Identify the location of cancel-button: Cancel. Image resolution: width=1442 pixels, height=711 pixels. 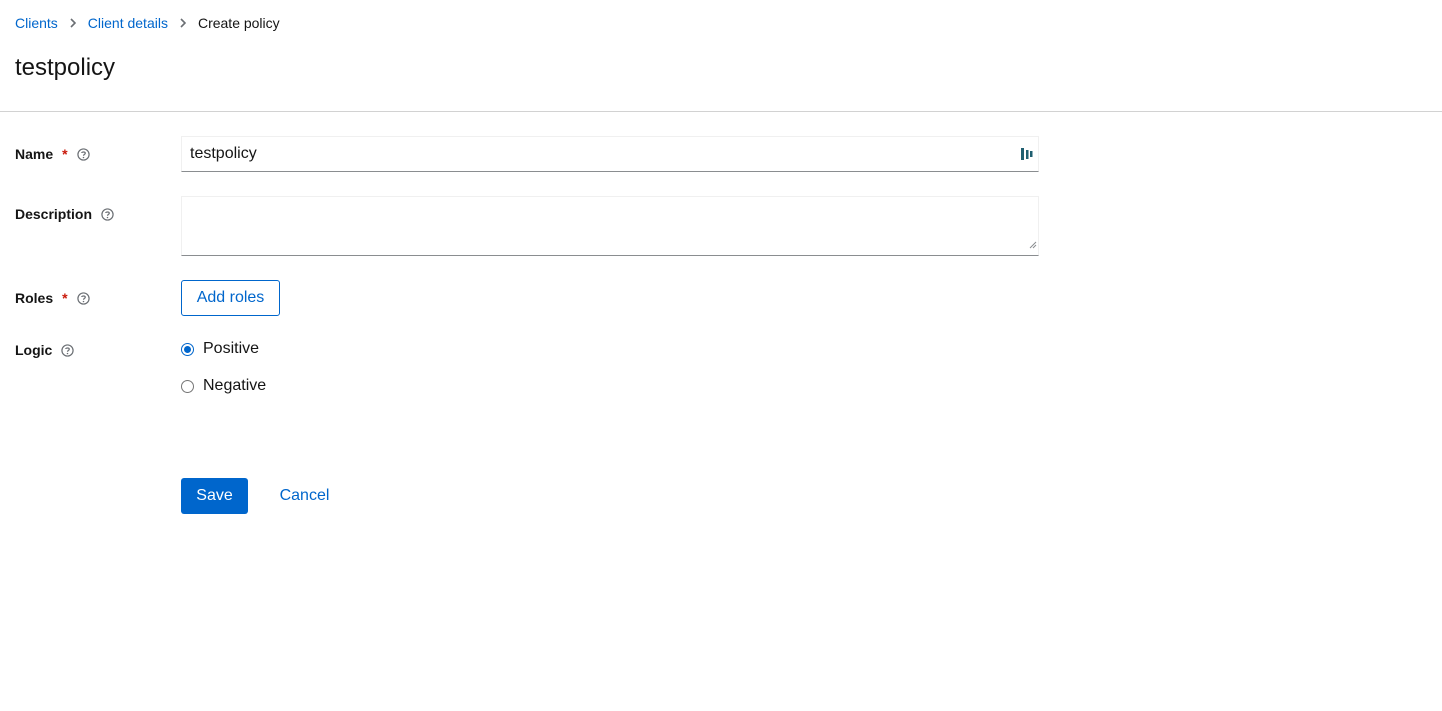
(304, 496).